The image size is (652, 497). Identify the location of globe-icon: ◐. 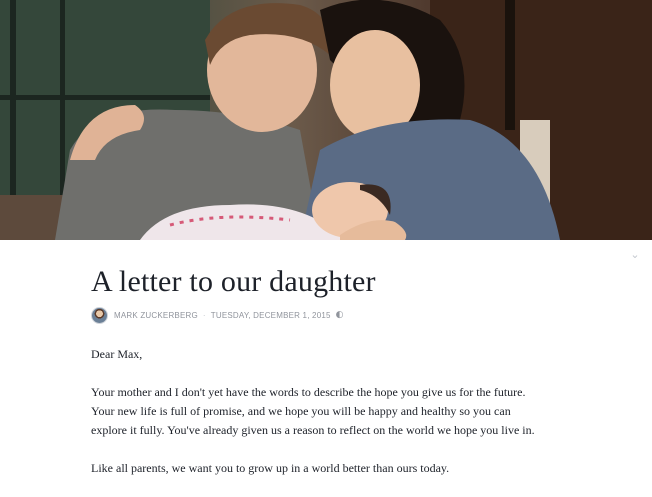
(340, 315).